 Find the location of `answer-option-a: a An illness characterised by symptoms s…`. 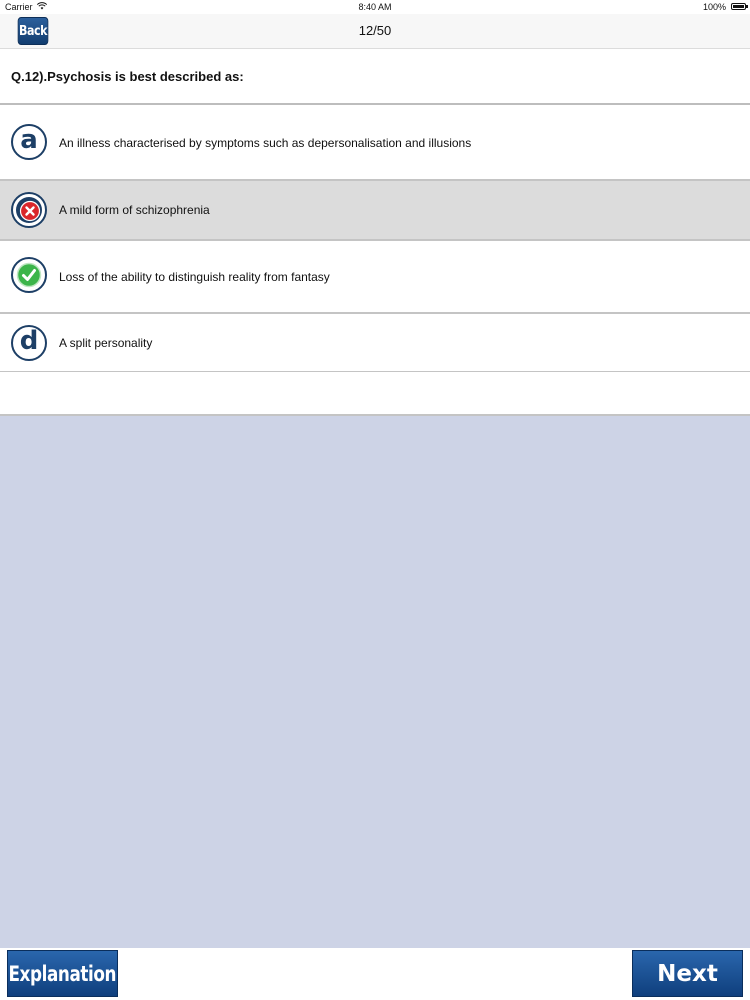

answer-option-a: a An illness characterised by symptoms s… is located at coordinates (375, 143).